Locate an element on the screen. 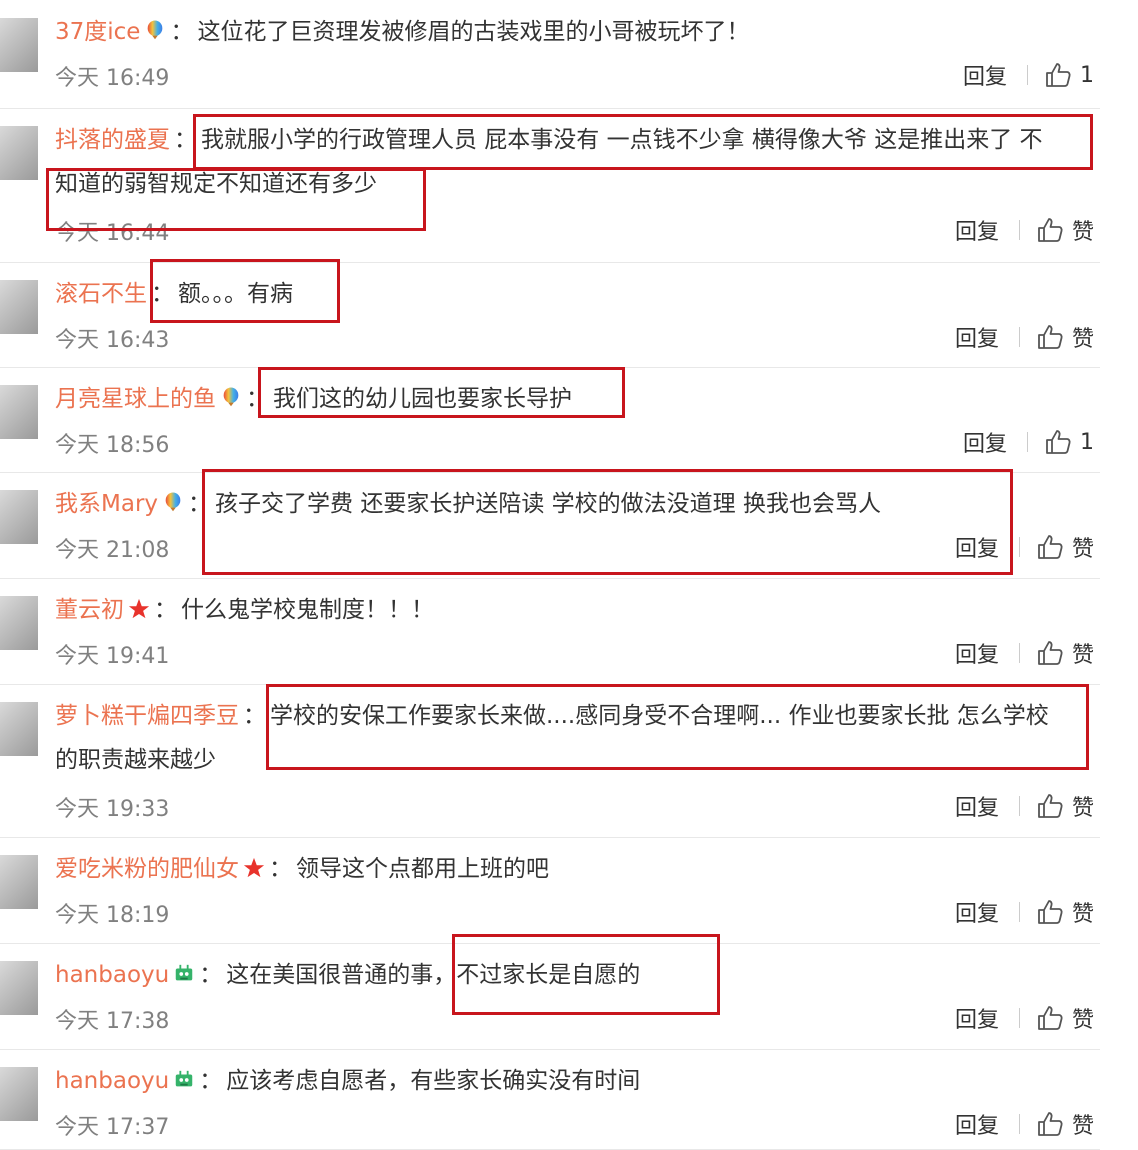  comment-text: 学校的安保工作要家长来做....感同身受不合理啊... 作业也要家长批 怎么学校 is located at coordinates (659, 716).